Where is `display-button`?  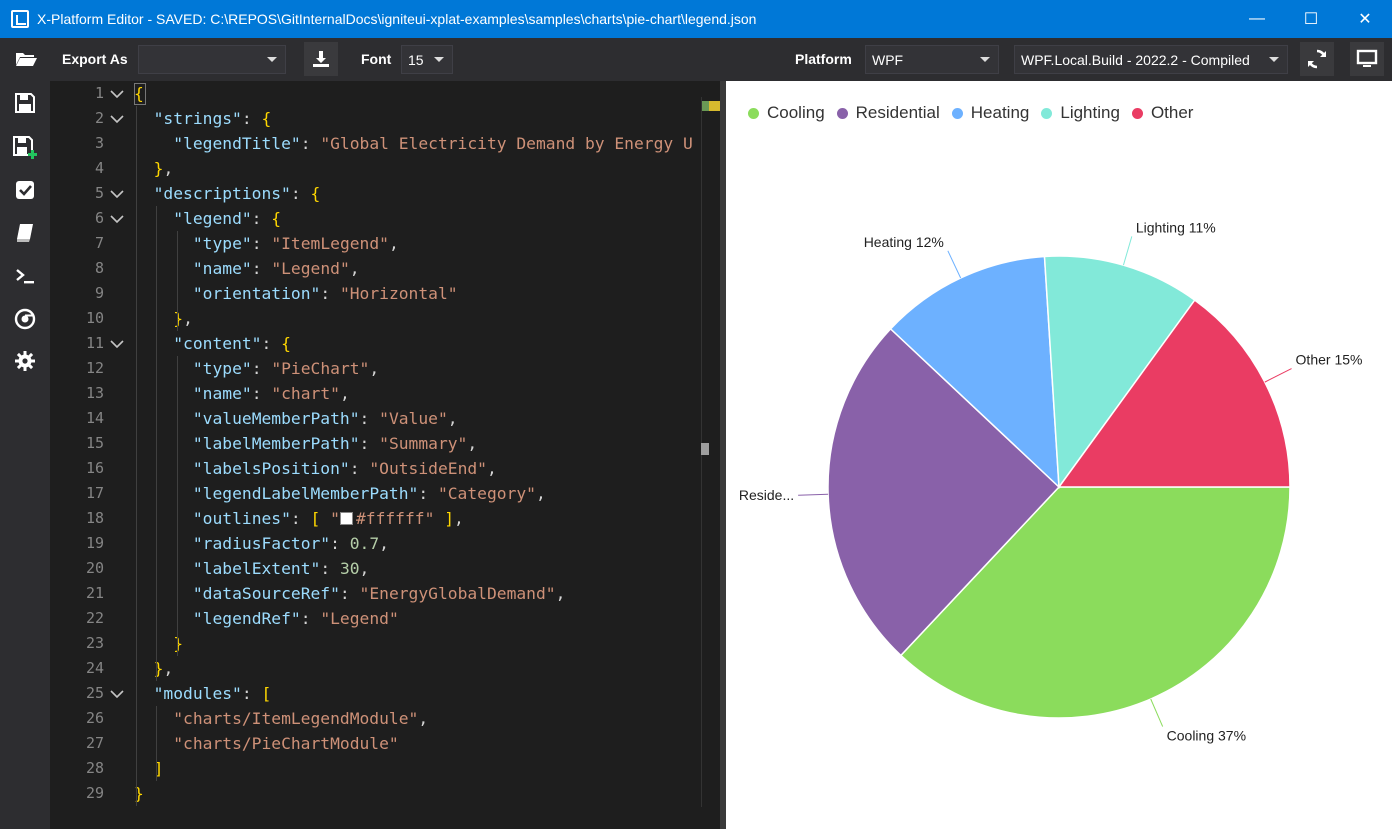
display-button is located at coordinates (1367, 59).